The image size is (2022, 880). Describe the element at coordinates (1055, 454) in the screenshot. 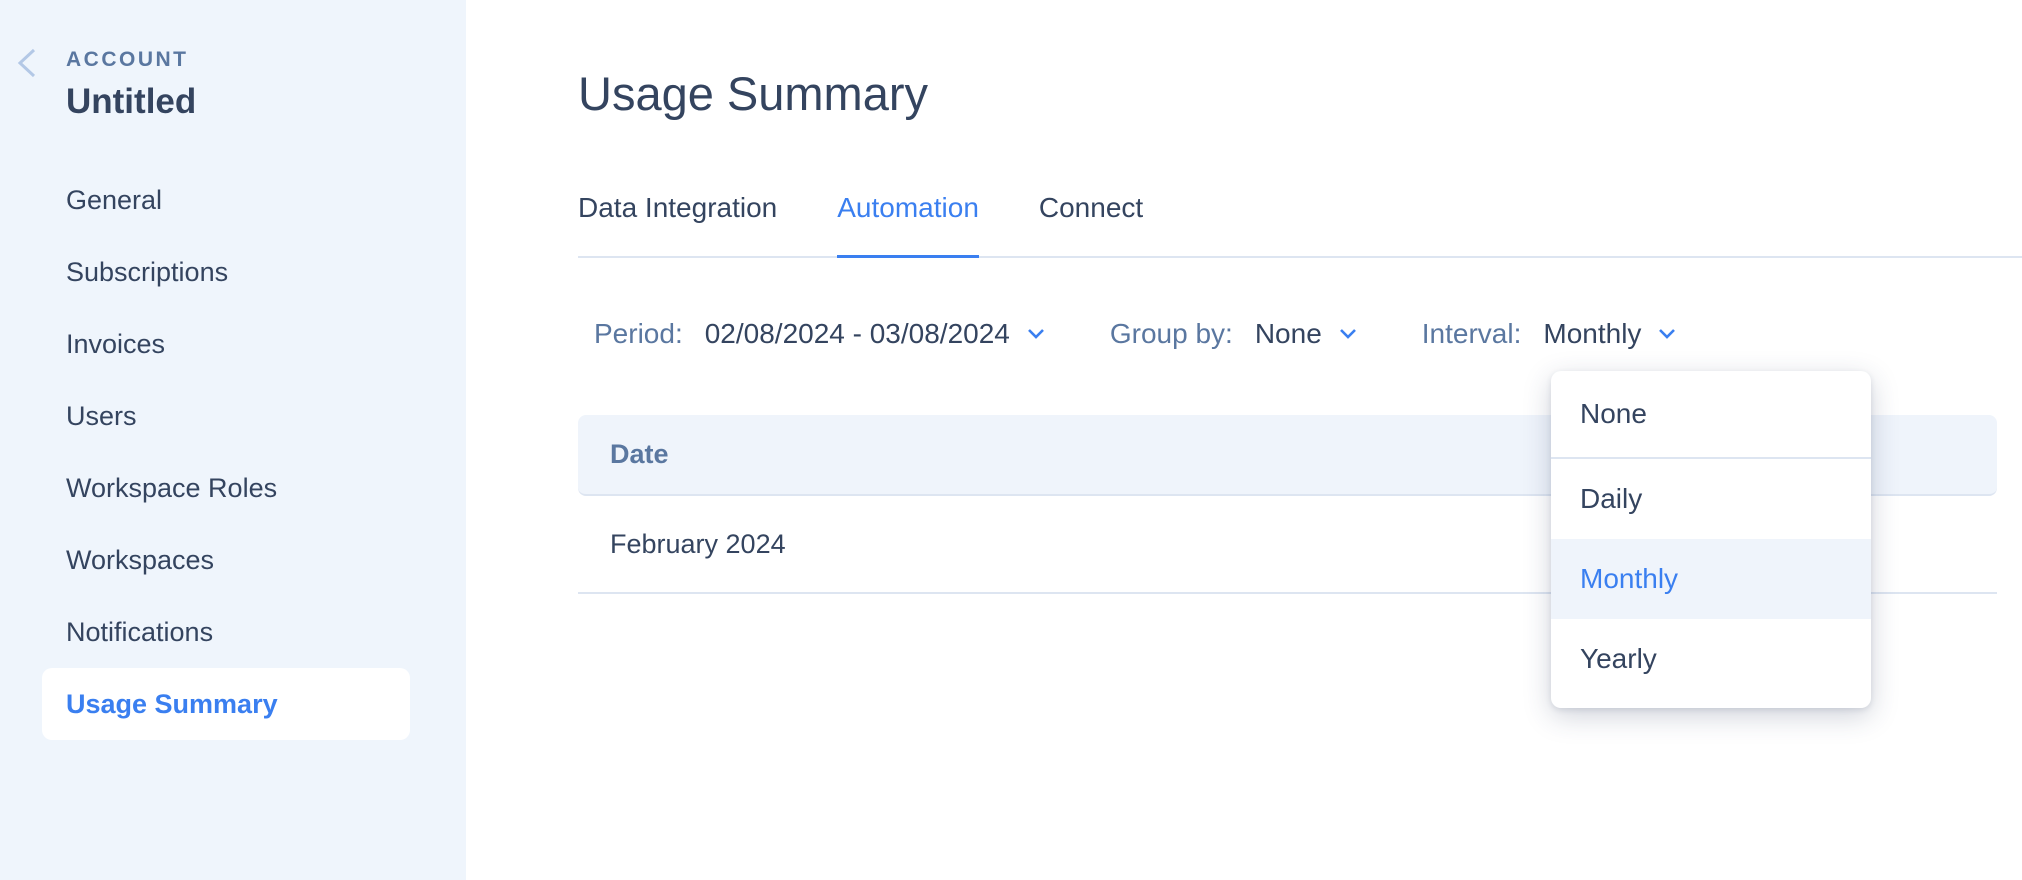

I see `column-header-date: Date` at that location.